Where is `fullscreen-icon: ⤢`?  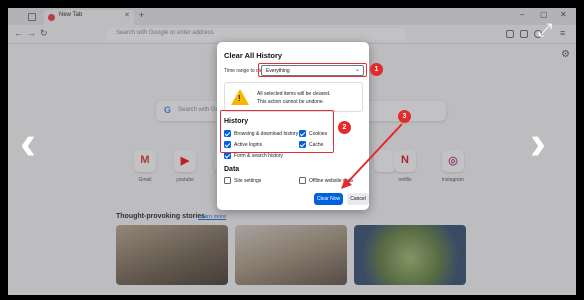 fullscreen-icon: ⤢ is located at coordinates (545, 30).